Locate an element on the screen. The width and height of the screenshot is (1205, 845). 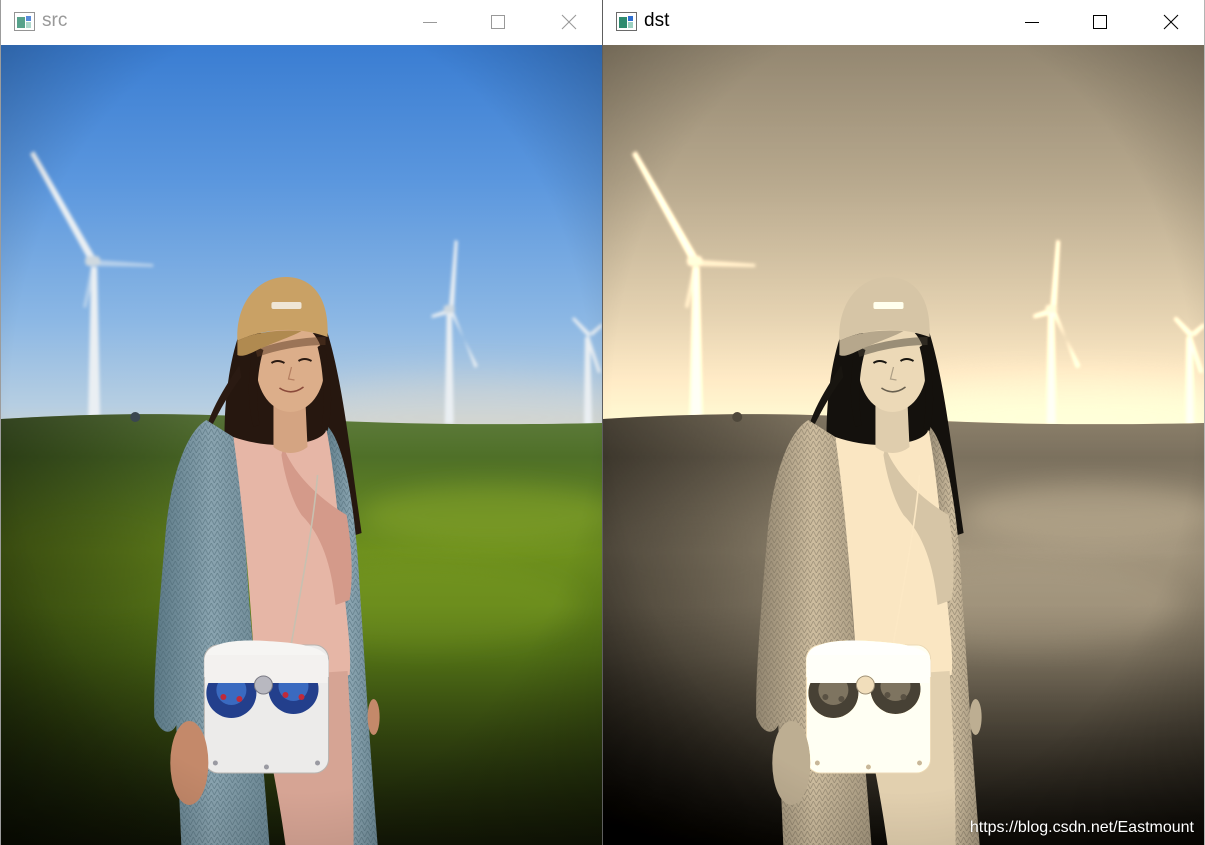
watermark: https://blog.csdn.net/Eastmount is located at coordinates (1081, 827).